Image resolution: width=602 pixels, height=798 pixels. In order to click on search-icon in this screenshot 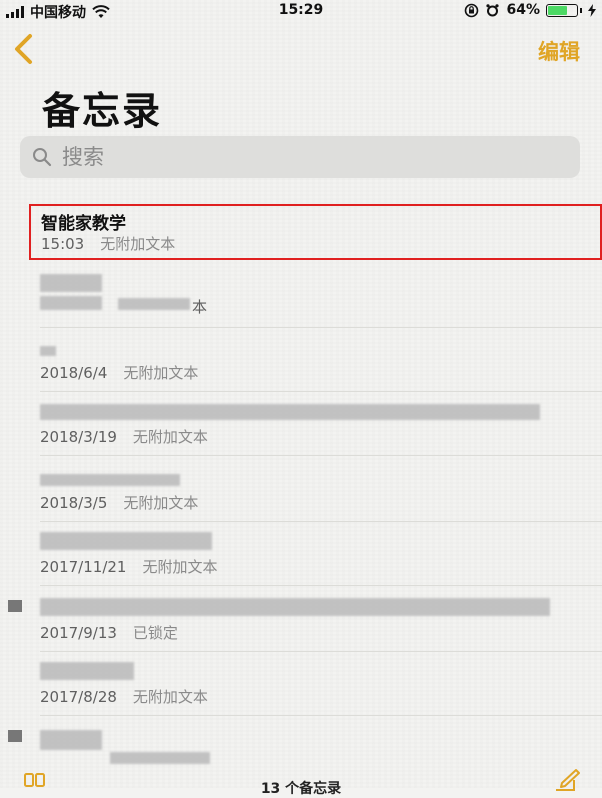, I will do `click(42, 157)`.